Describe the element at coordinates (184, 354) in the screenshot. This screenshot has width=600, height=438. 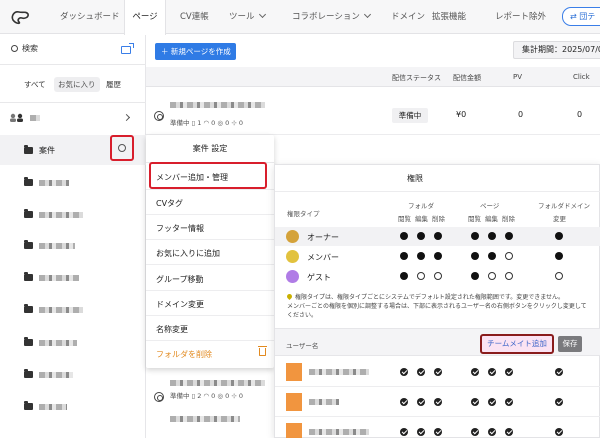
I see `menu-item-delete-folder: フォルダを削除` at that location.